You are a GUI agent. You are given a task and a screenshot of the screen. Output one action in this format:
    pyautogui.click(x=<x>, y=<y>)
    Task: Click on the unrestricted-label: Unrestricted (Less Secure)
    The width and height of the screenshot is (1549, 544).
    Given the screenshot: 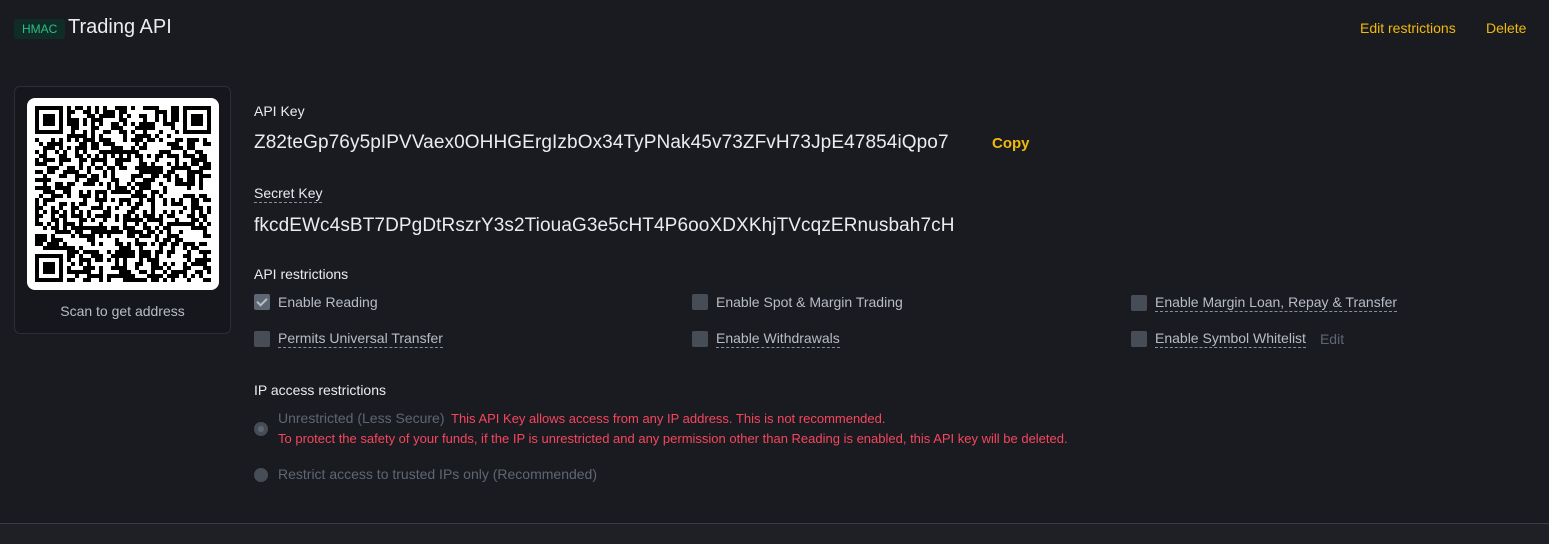 What is the action you would take?
    pyautogui.click(x=361, y=418)
    